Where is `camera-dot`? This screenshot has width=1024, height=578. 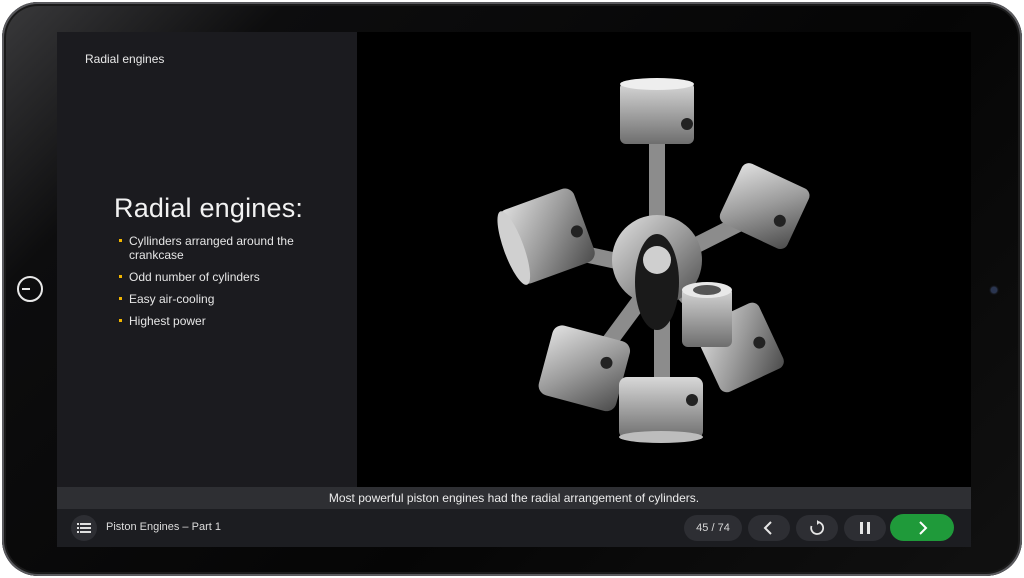 camera-dot is located at coordinates (994, 290).